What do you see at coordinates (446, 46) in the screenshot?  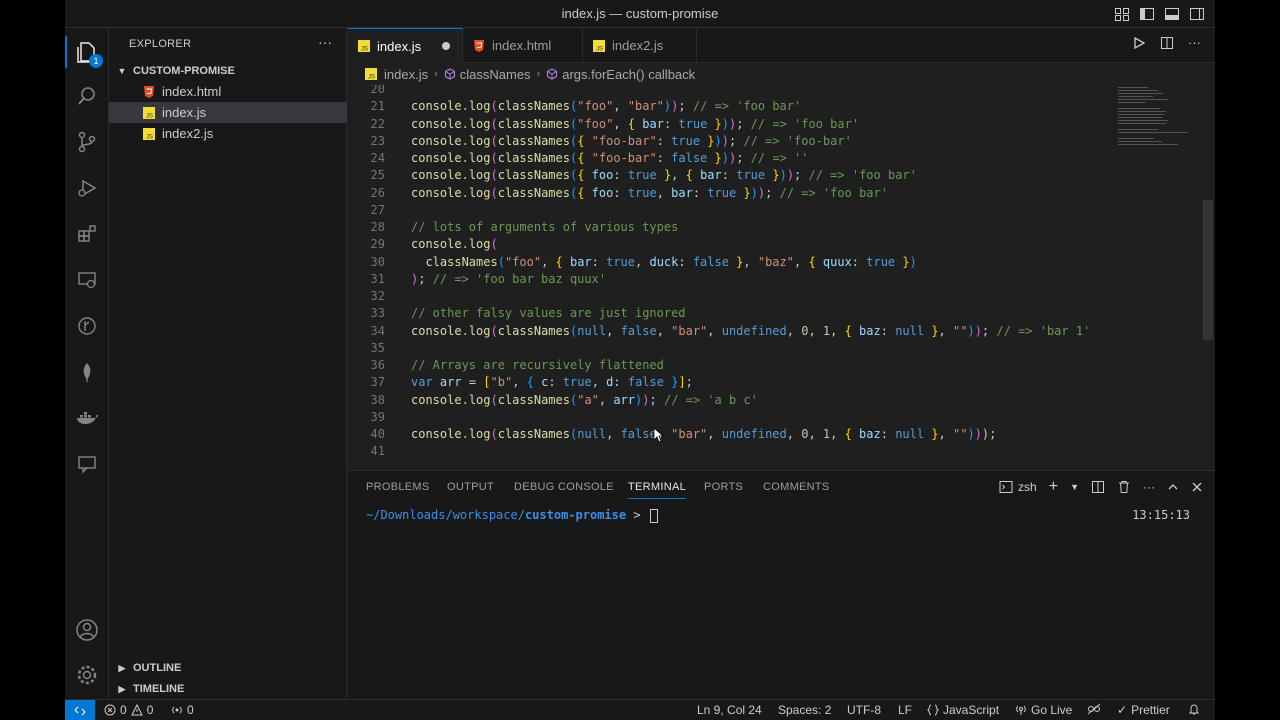 I see `unsaved-dot-icon` at bounding box center [446, 46].